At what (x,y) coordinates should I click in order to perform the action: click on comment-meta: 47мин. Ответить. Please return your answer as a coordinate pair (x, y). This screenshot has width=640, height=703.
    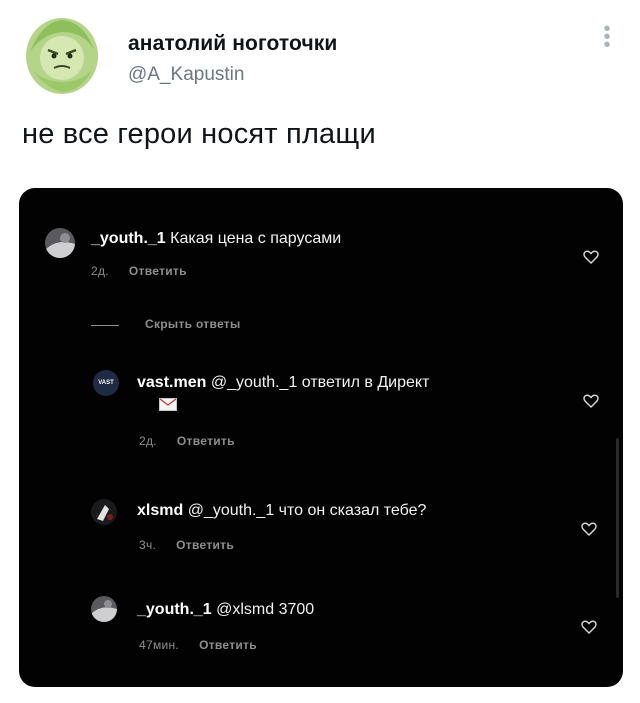
    Looking at the image, I should click on (198, 645).